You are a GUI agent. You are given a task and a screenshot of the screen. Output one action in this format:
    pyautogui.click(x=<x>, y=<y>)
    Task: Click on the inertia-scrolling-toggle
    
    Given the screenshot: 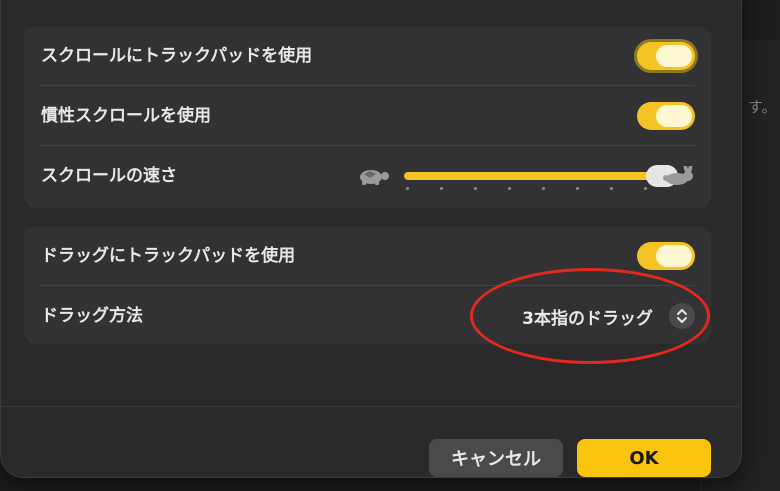 What is the action you would take?
    pyautogui.click(x=666, y=116)
    